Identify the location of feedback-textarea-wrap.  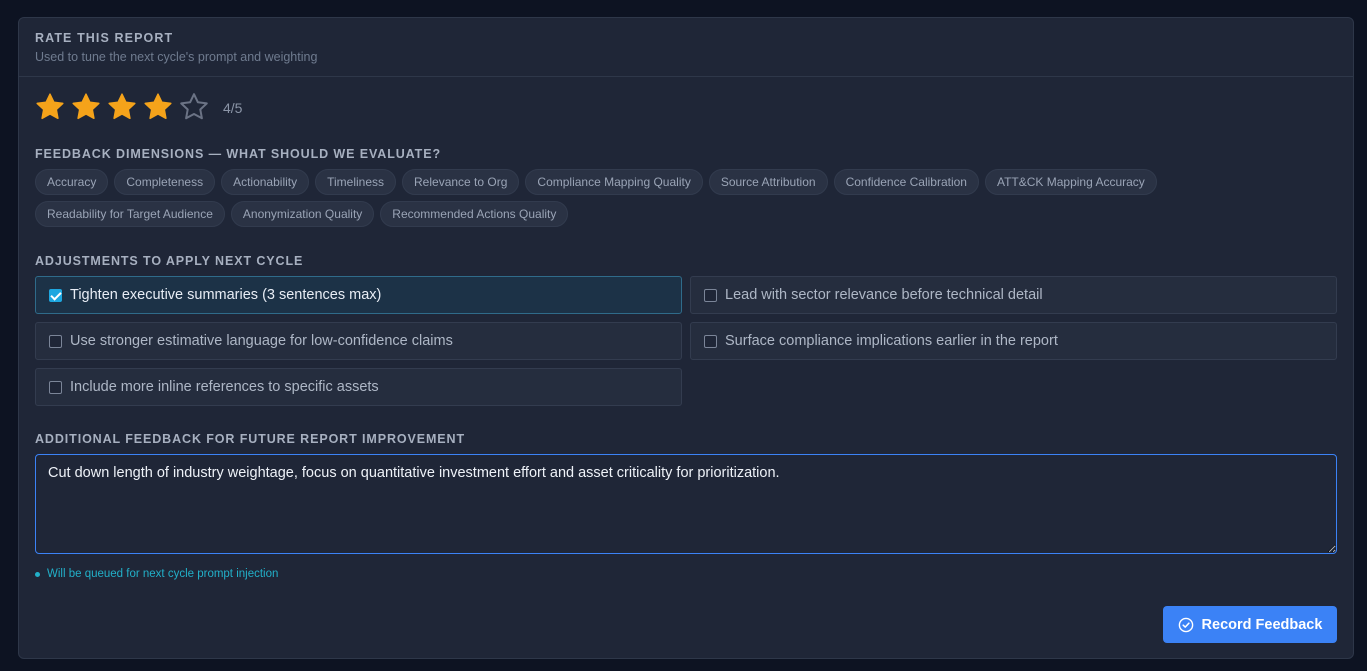
(686, 504).